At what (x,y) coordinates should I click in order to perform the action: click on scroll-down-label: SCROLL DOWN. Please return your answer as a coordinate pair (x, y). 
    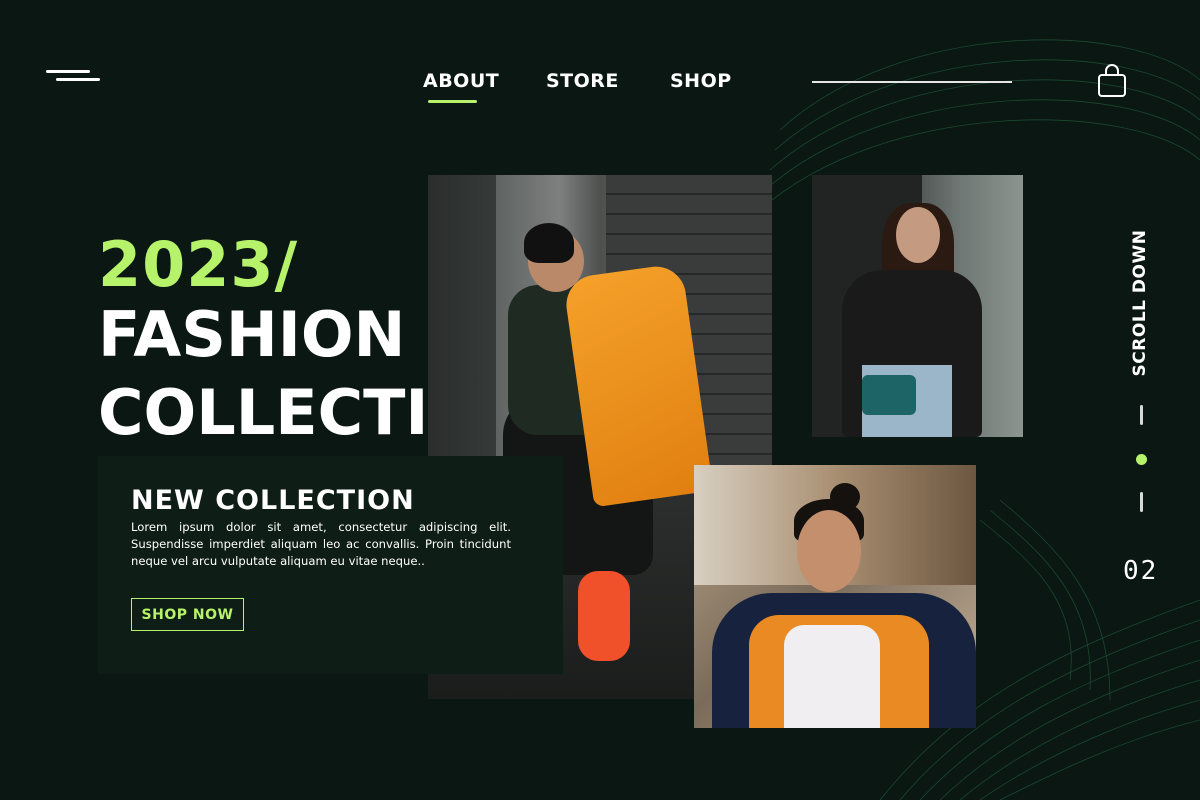
    Looking at the image, I should click on (1140, 303).